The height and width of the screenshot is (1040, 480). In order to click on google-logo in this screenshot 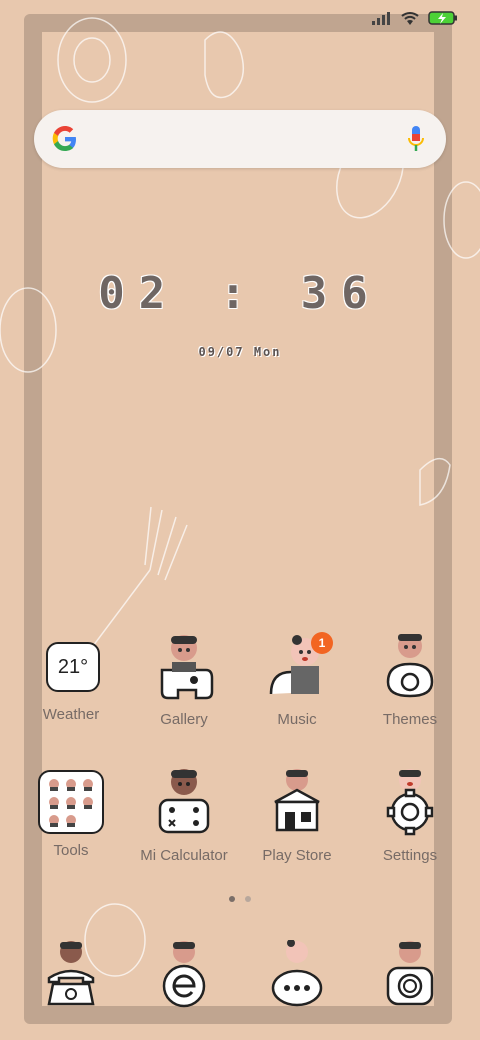, I will do `click(65, 141)`.